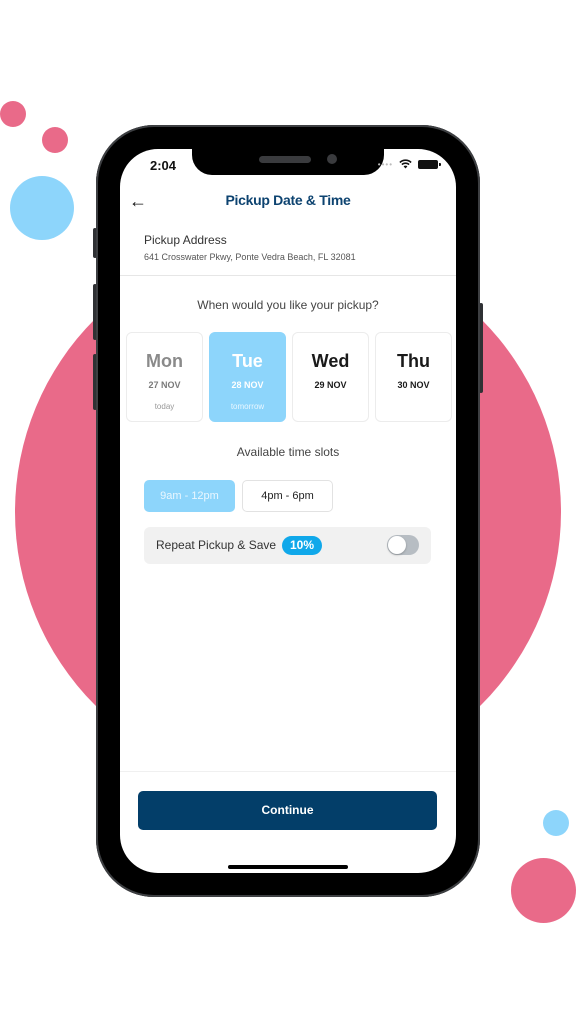 This screenshot has width=576, height=1024. What do you see at coordinates (238, 496) in the screenshot?
I see `time-slots: 9am - 12pm 4pm - 6pm` at bounding box center [238, 496].